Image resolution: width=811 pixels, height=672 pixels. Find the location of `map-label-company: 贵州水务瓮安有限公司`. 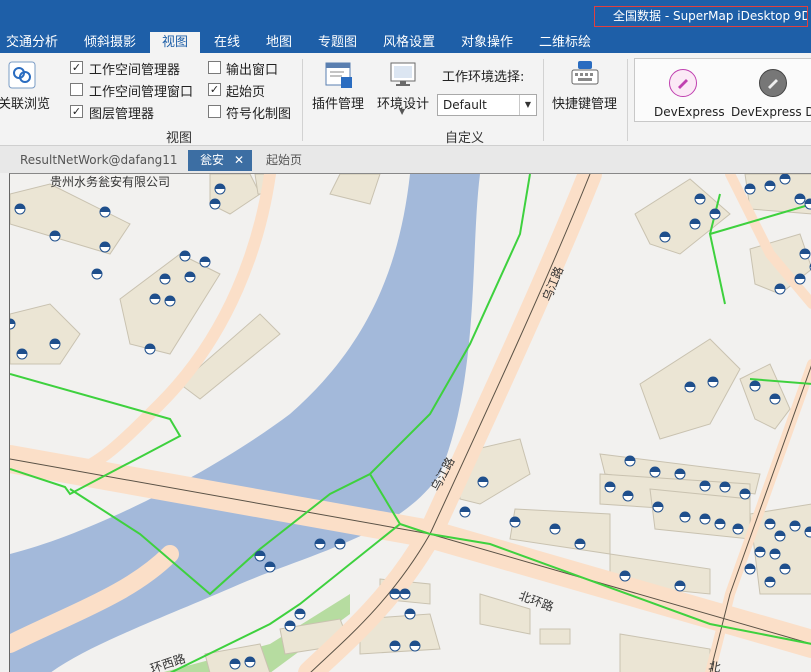

map-label-company: 贵州水务瓮安有限公司 is located at coordinates (110, 181).